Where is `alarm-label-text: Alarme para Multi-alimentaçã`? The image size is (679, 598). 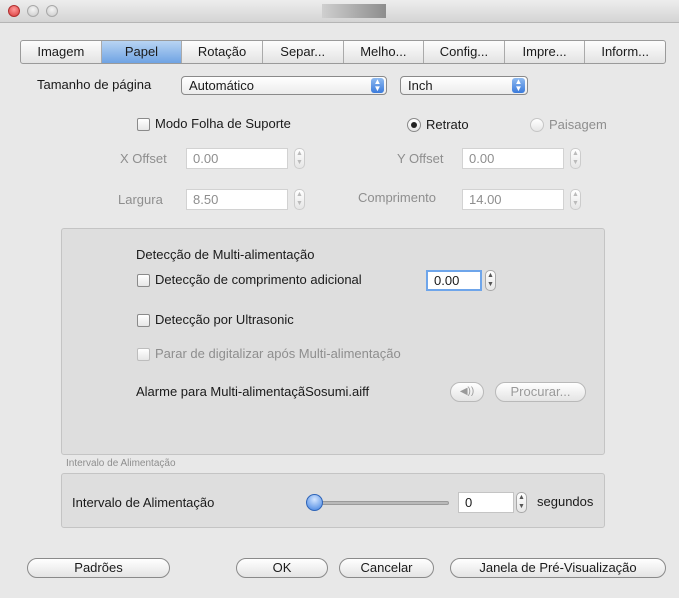
alarm-label-text: Alarme para Multi-alimentaçã is located at coordinates (221, 391).